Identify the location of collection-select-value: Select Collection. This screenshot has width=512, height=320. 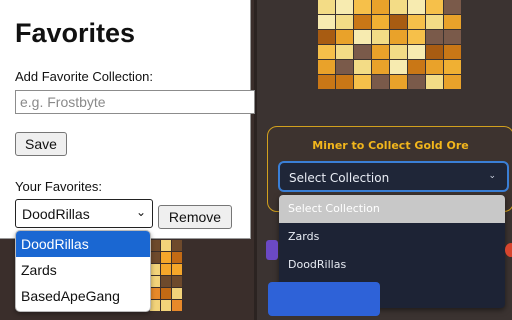
(339, 178).